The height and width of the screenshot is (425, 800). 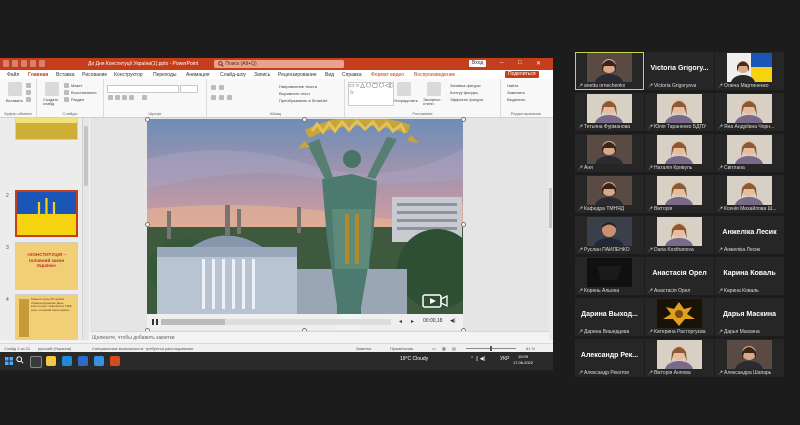 What do you see at coordinates (99, 361) in the screenshot?
I see `zoom-app-icon` at bounding box center [99, 361].